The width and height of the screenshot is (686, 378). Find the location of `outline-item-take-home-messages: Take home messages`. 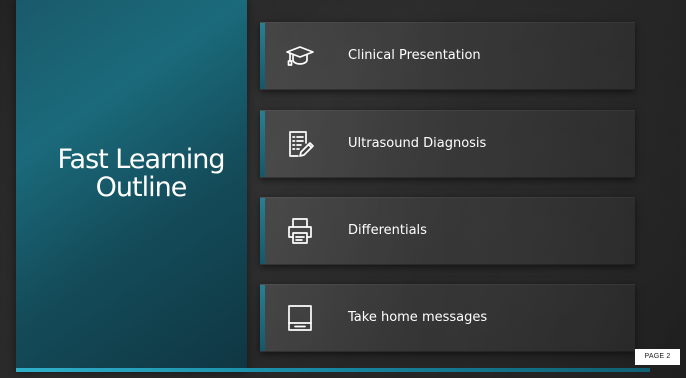

outline-item-take-home-messages: Take home messages is located at coordinates (447, 318).